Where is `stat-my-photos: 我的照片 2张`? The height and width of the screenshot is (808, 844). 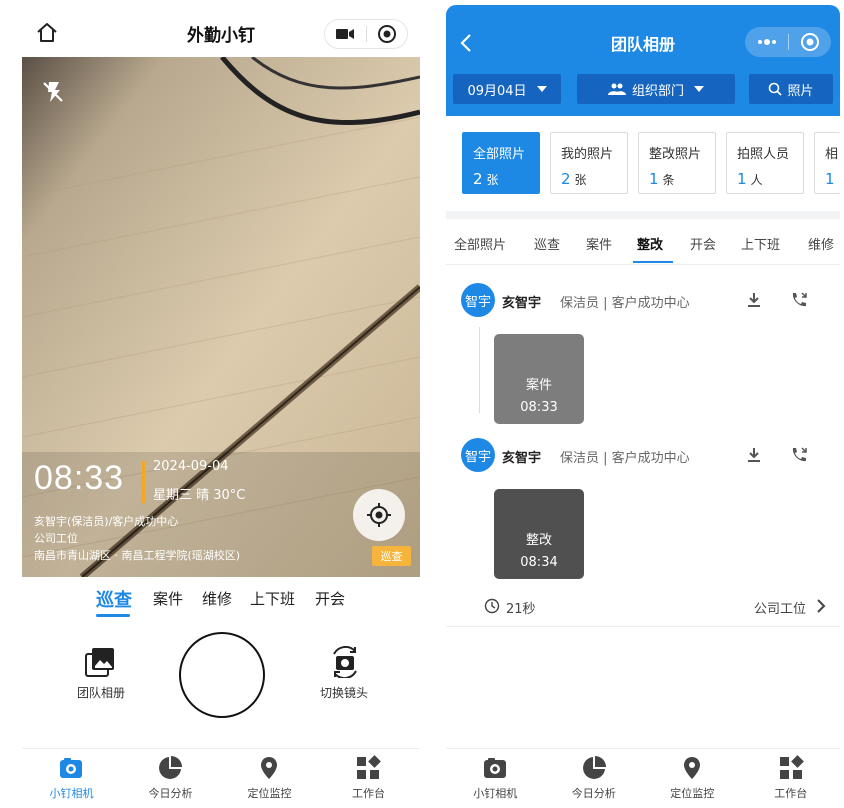
stat-my-photos: 我的照片 2张 is located at coordinates (589, 163).